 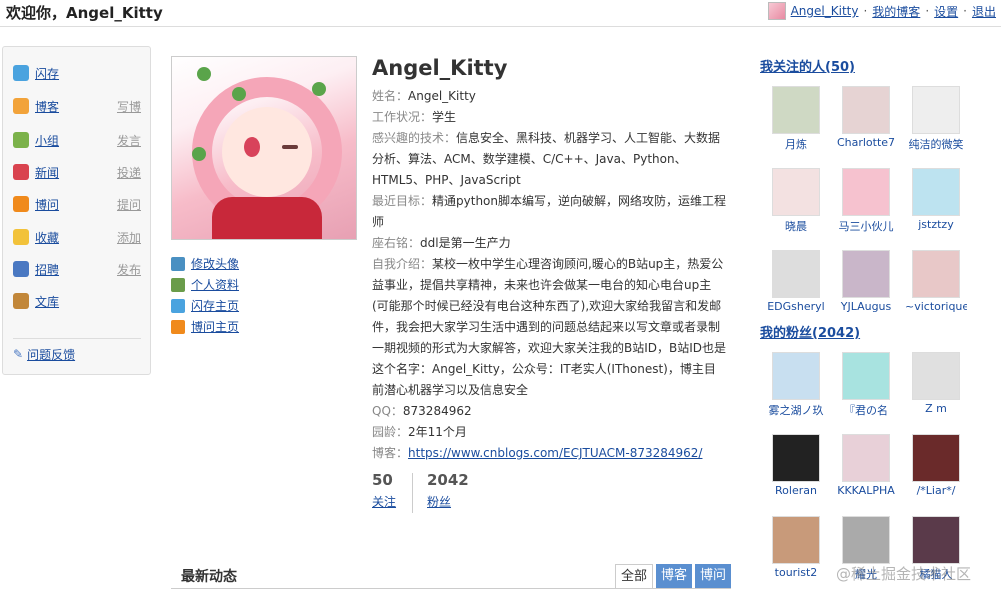 I want to click on sidebar-item-action: 提问, so click(x=129, y=204).